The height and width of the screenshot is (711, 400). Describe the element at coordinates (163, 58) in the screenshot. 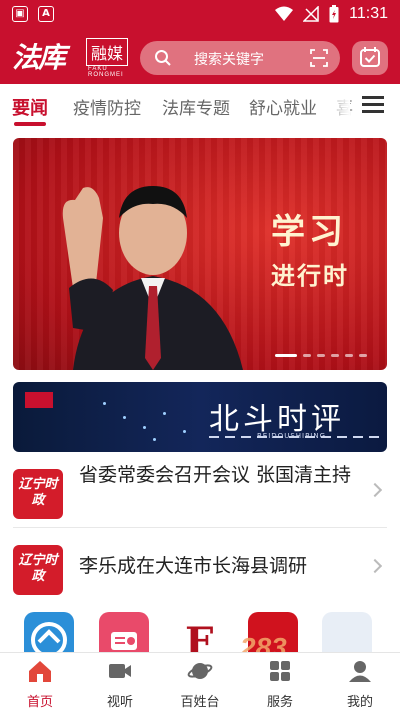

I see `search-icon` at that location.